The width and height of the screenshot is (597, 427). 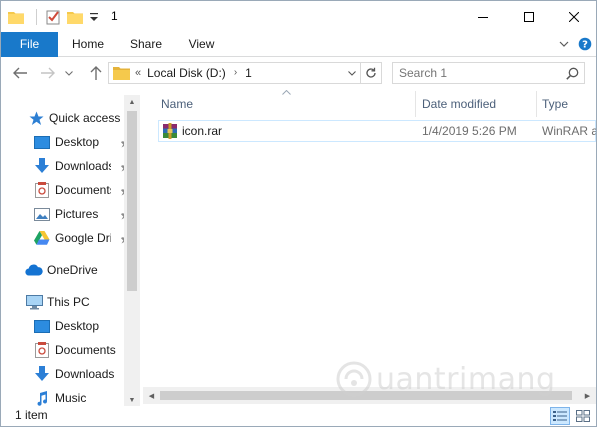 I want to click on address-dropdown-button, so click(x=352, y=73).